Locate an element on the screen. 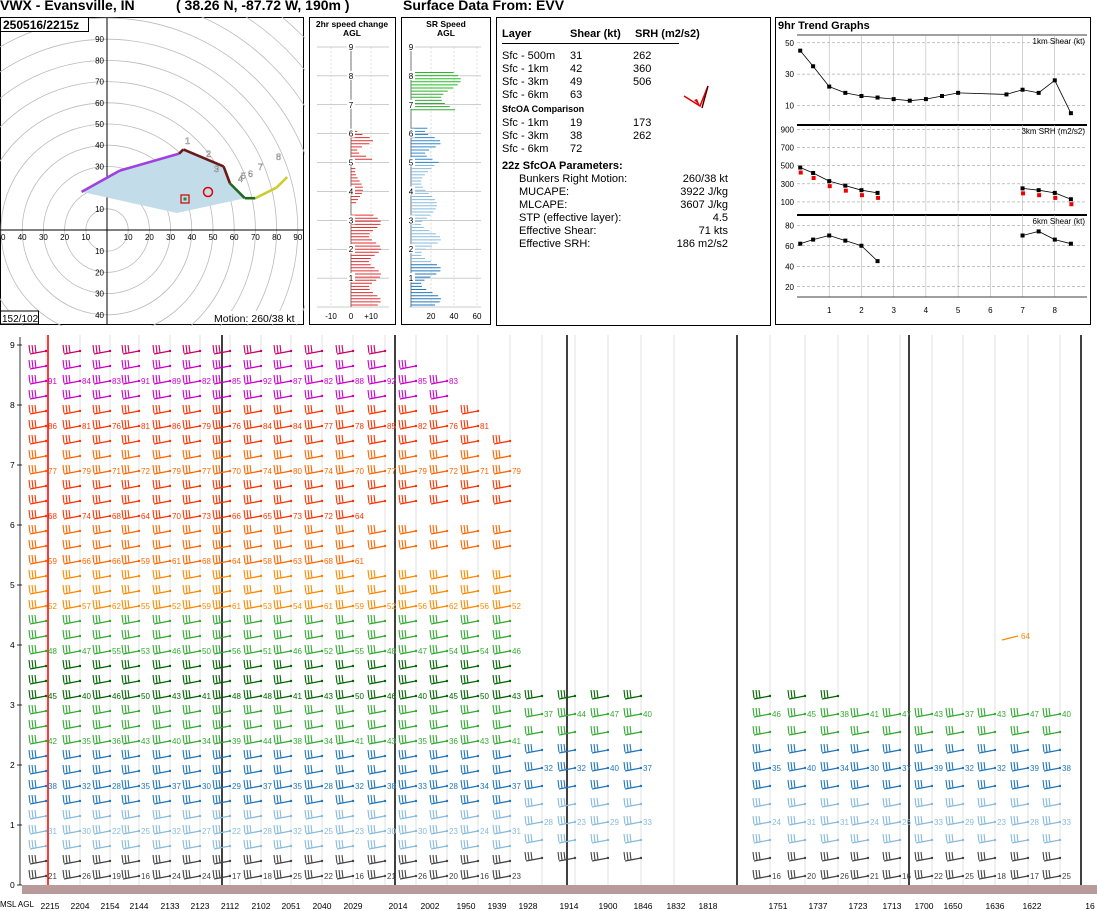 This screenshot has width=1097, height=911. wind-barb: 26 is located at coordinates (834, 875).